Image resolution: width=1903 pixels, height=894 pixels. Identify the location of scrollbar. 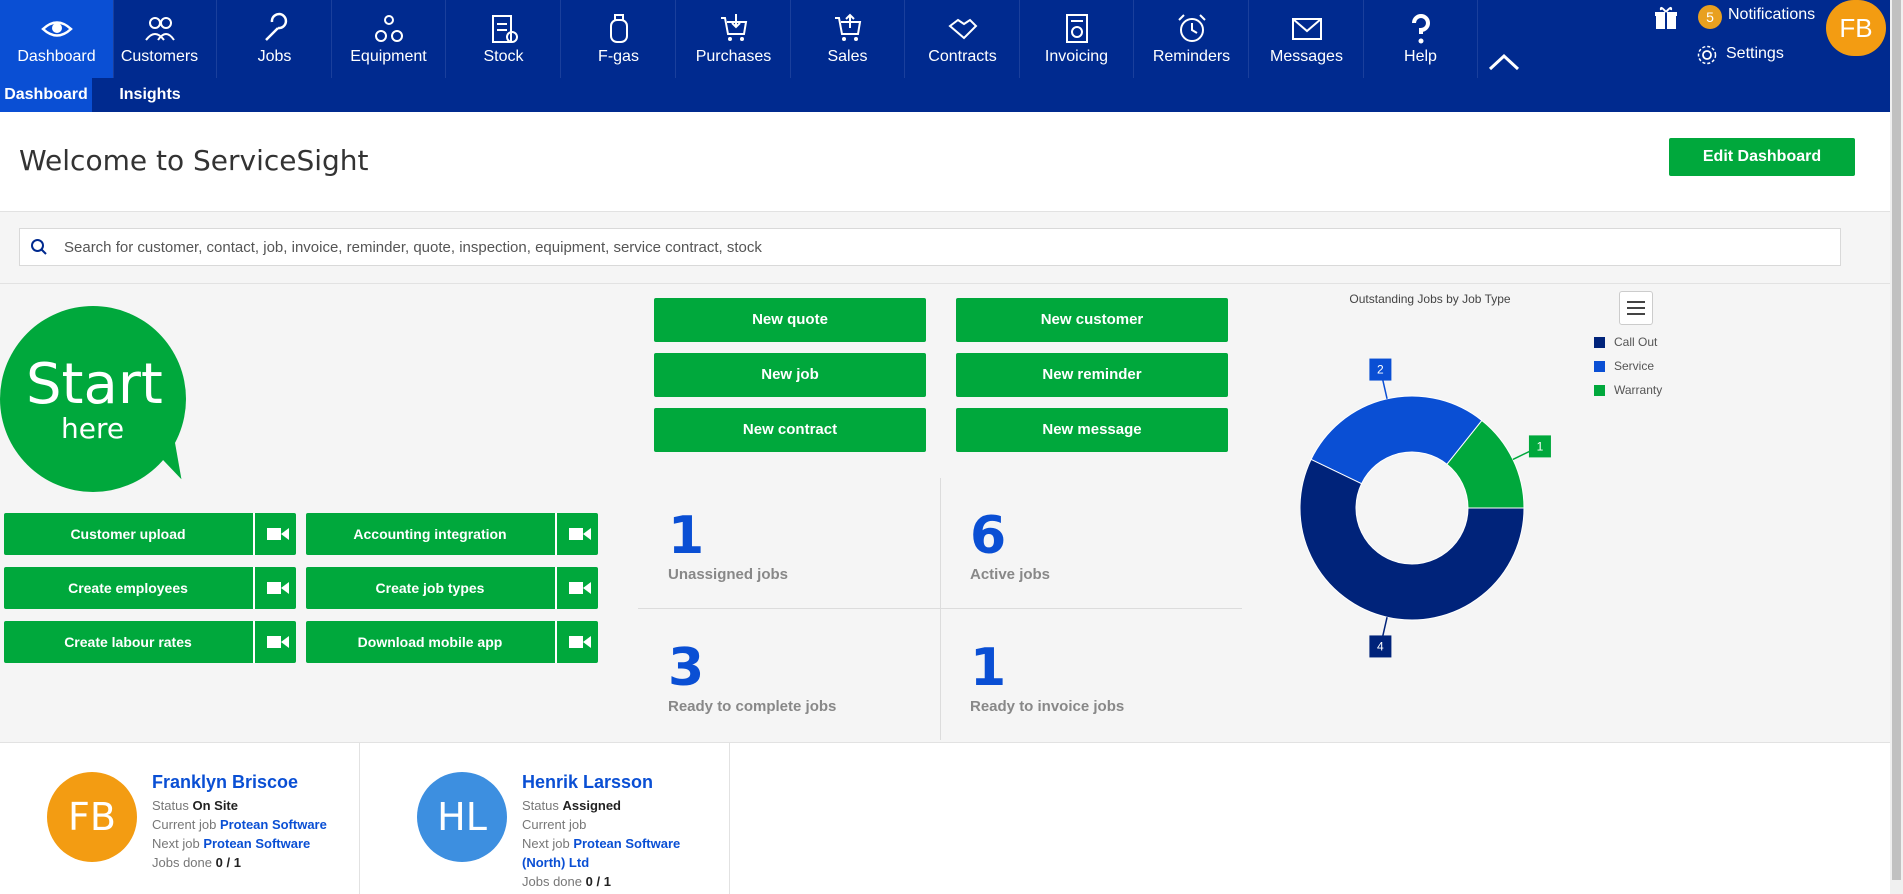
(1896, 447).